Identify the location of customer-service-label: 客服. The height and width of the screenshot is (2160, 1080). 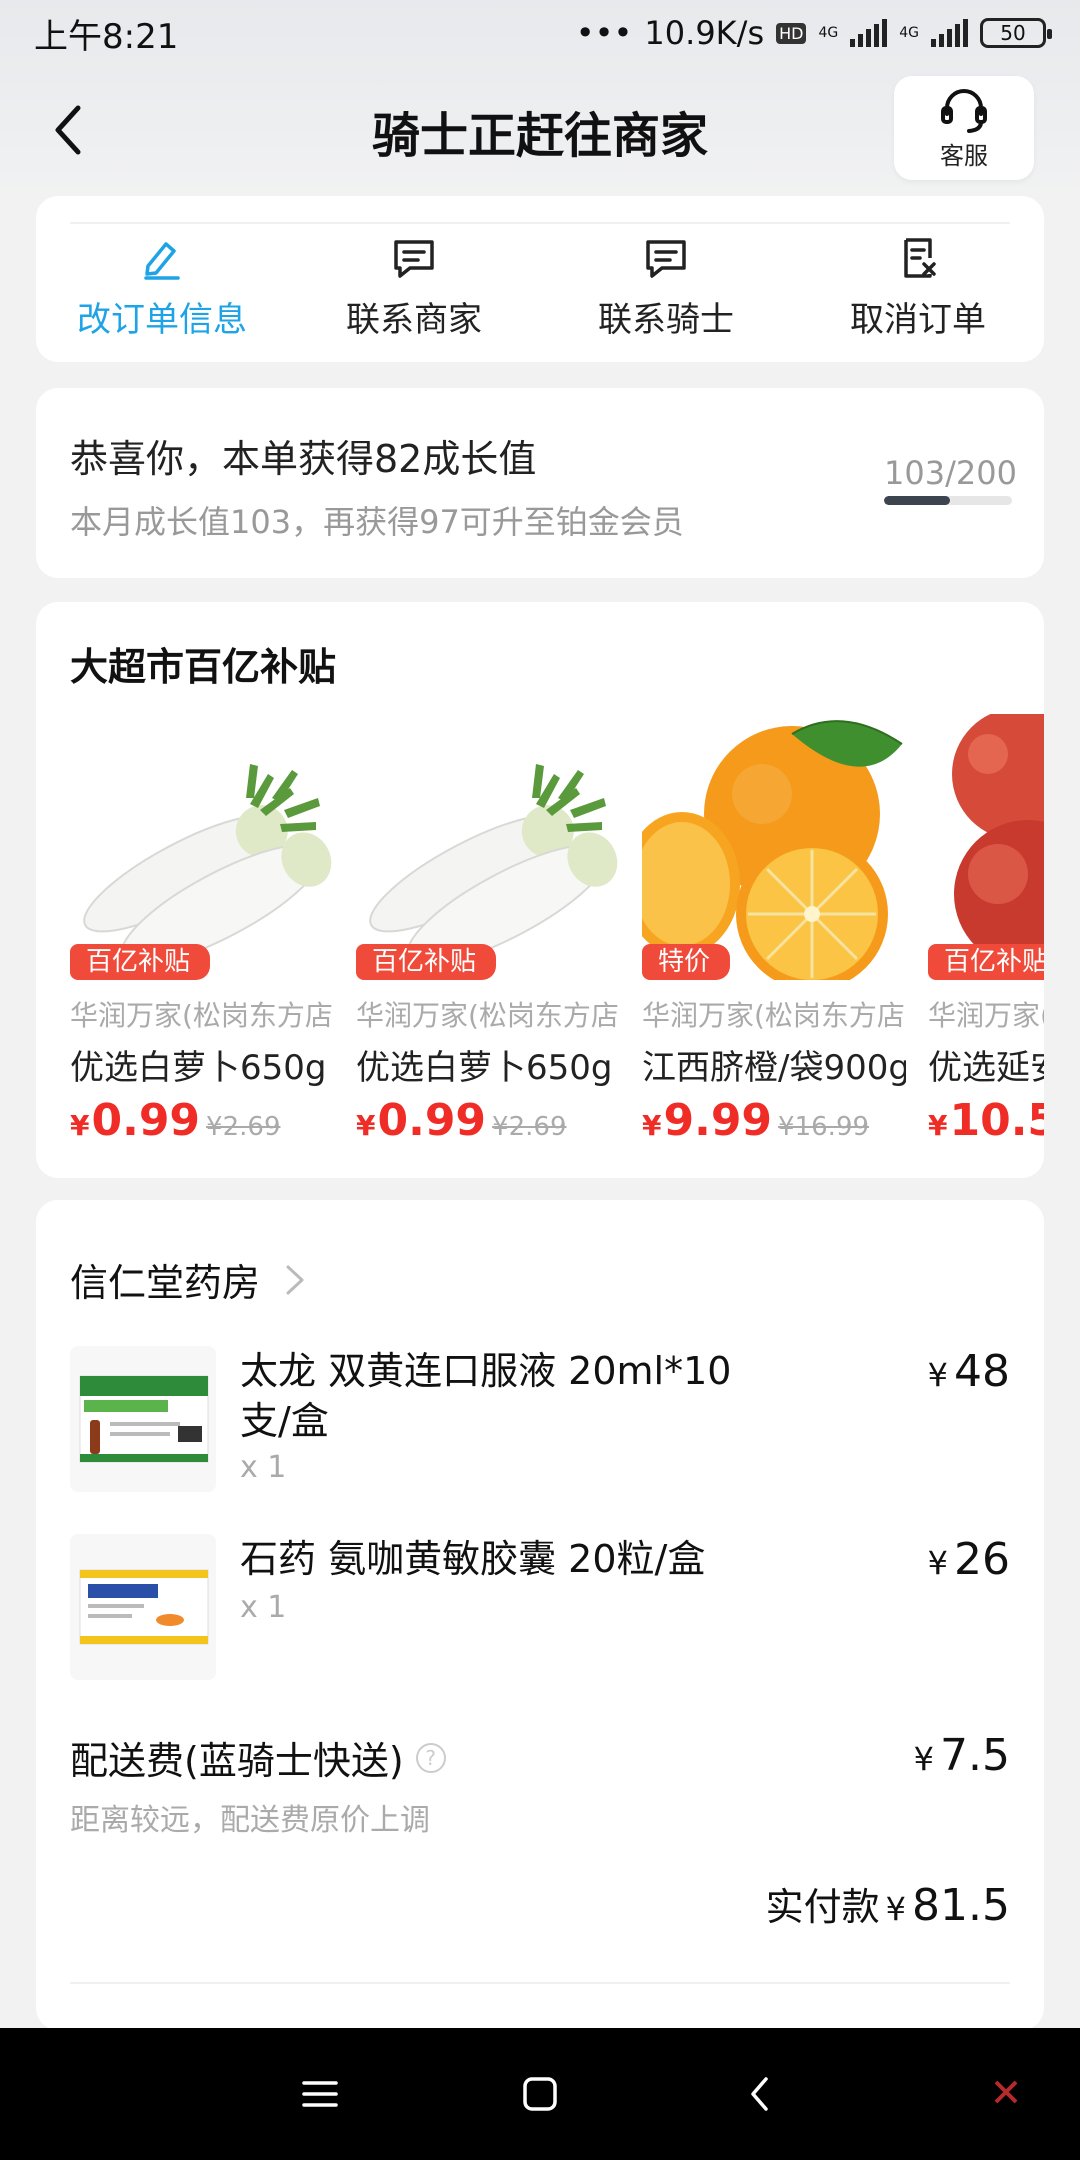
(964, 155).